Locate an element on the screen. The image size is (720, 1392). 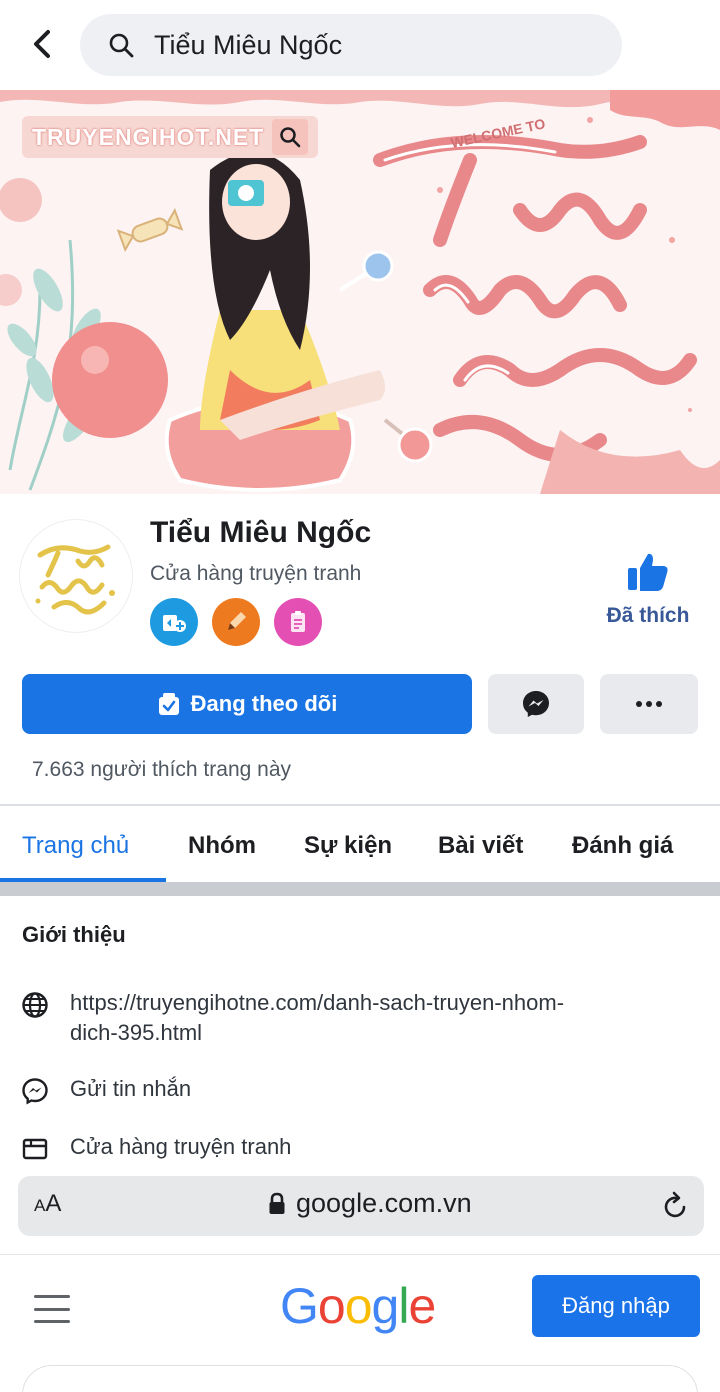
page-title: Tiểu Miêu Ngốc is located at coordinates (261, 532).